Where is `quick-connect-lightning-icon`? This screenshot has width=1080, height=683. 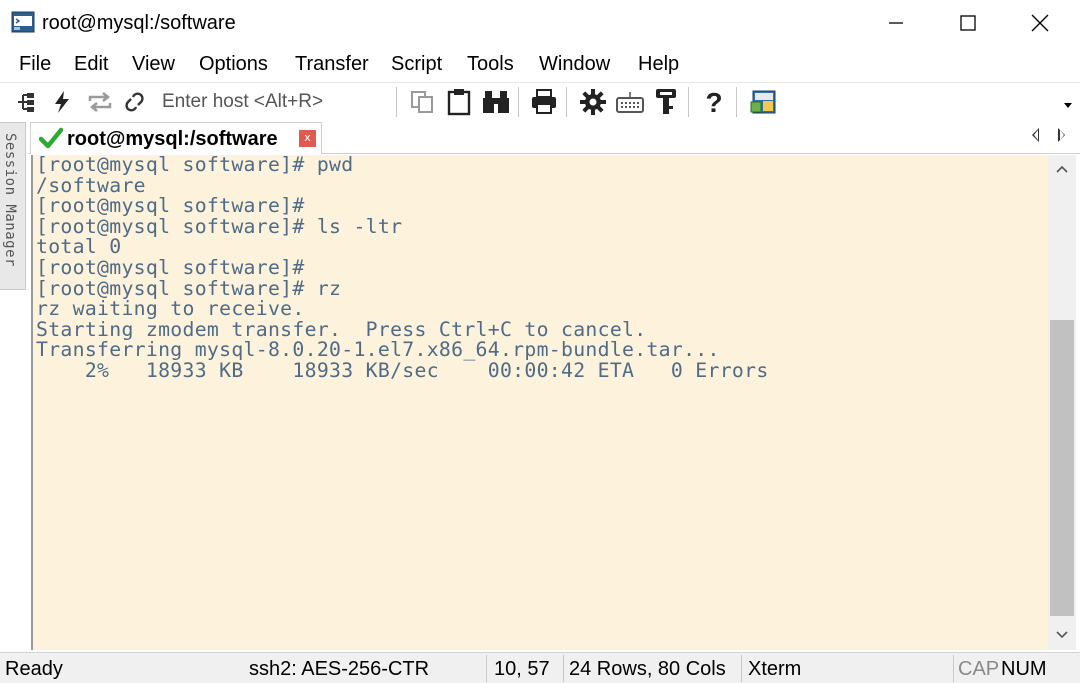 quick-connect-lightning-icon is located at coordinates (62, 102).